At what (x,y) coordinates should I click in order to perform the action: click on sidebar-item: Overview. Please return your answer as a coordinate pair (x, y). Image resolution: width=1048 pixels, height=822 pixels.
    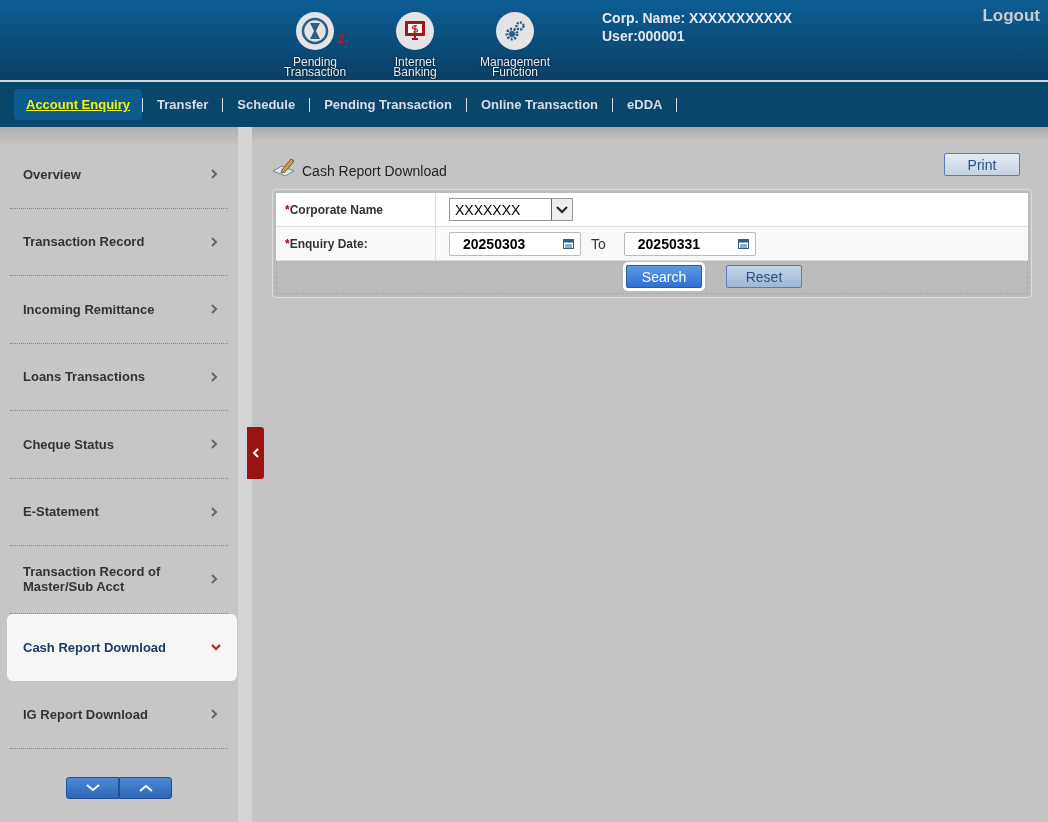
    Looking at the image, I should click on (119, 175).